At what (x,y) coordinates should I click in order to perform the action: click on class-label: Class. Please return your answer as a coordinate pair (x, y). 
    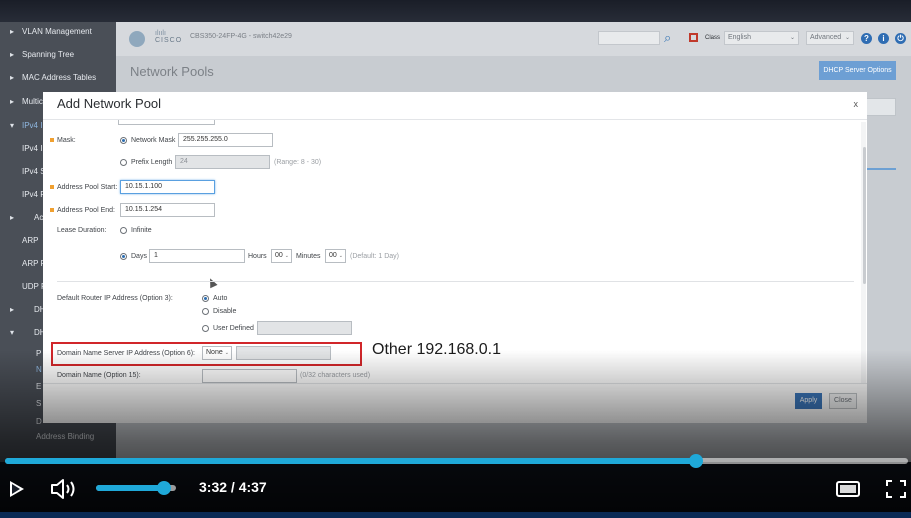
    Looking at the image, I should click on (713, 38).